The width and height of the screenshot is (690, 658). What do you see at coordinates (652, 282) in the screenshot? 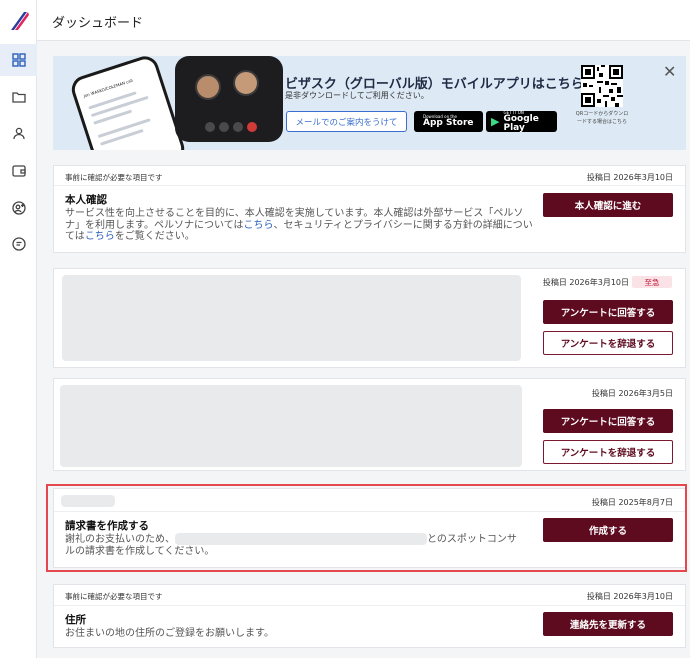
I see `urgent-badge: 至急` at bounding box center [652, 282].